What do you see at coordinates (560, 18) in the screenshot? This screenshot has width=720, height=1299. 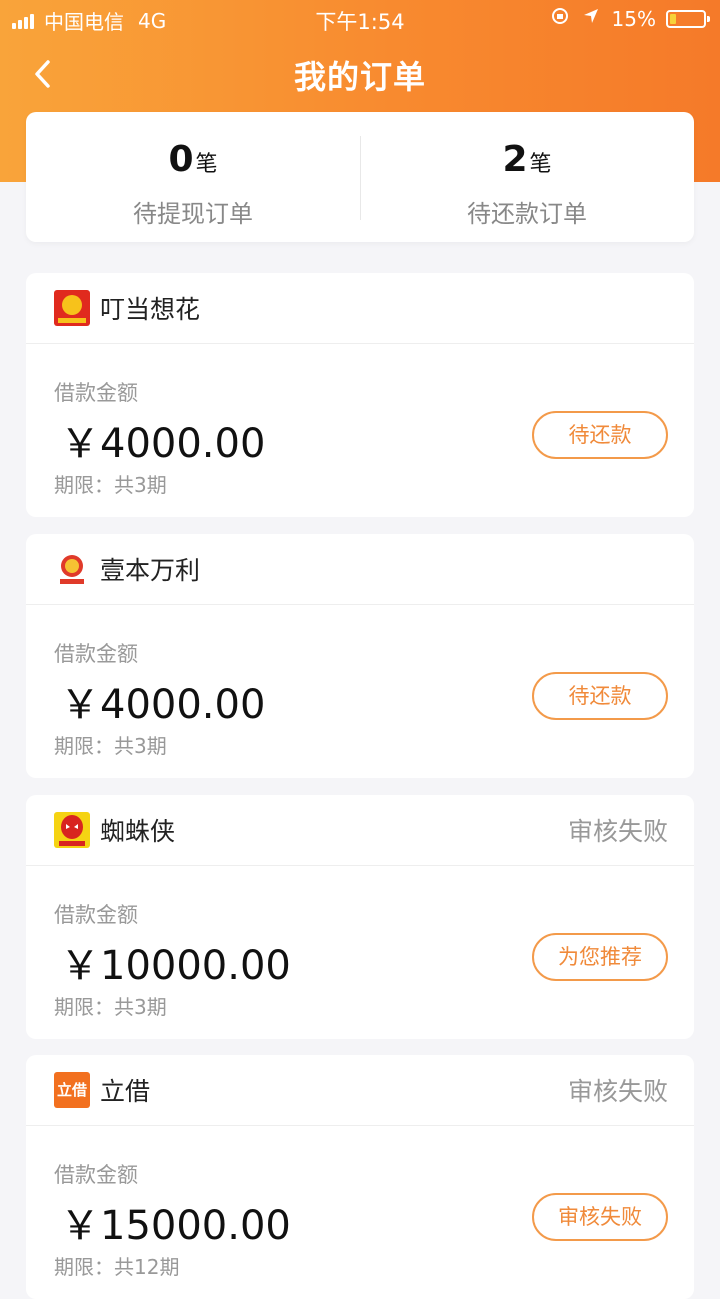 I see `orientation-lock-icon` at bounding box center [560, 18].